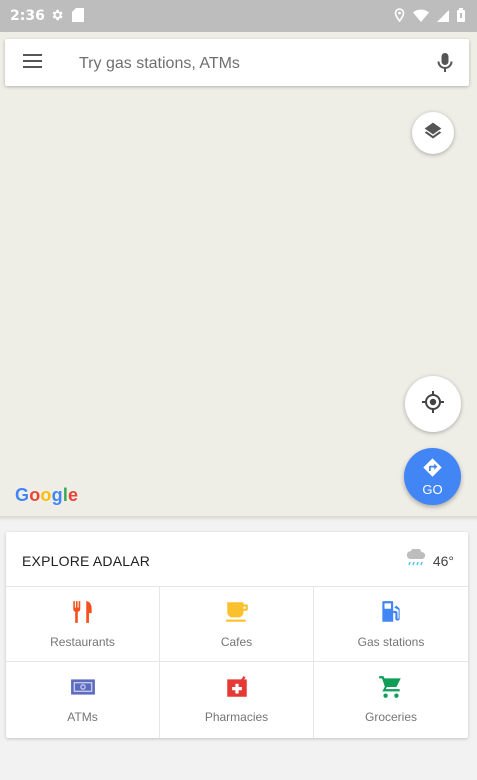 This screenshot has width=477, height=780. I want to click on gas-station-icon, so click(391, 614).